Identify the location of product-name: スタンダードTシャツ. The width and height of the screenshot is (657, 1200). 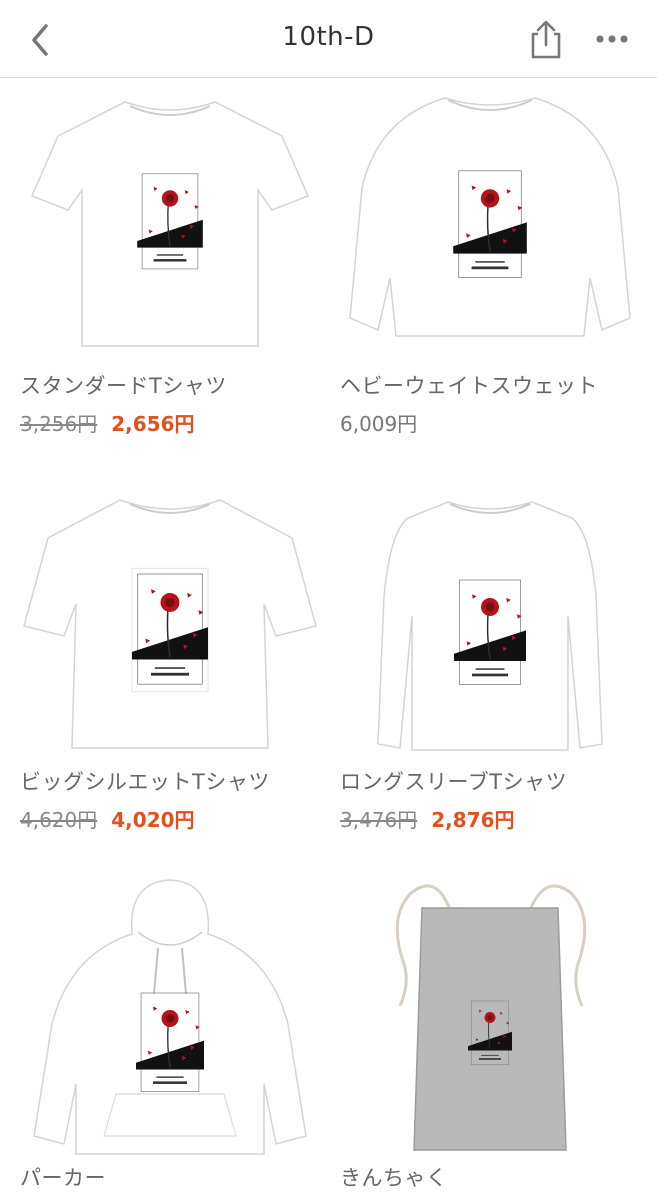
(123, 386).